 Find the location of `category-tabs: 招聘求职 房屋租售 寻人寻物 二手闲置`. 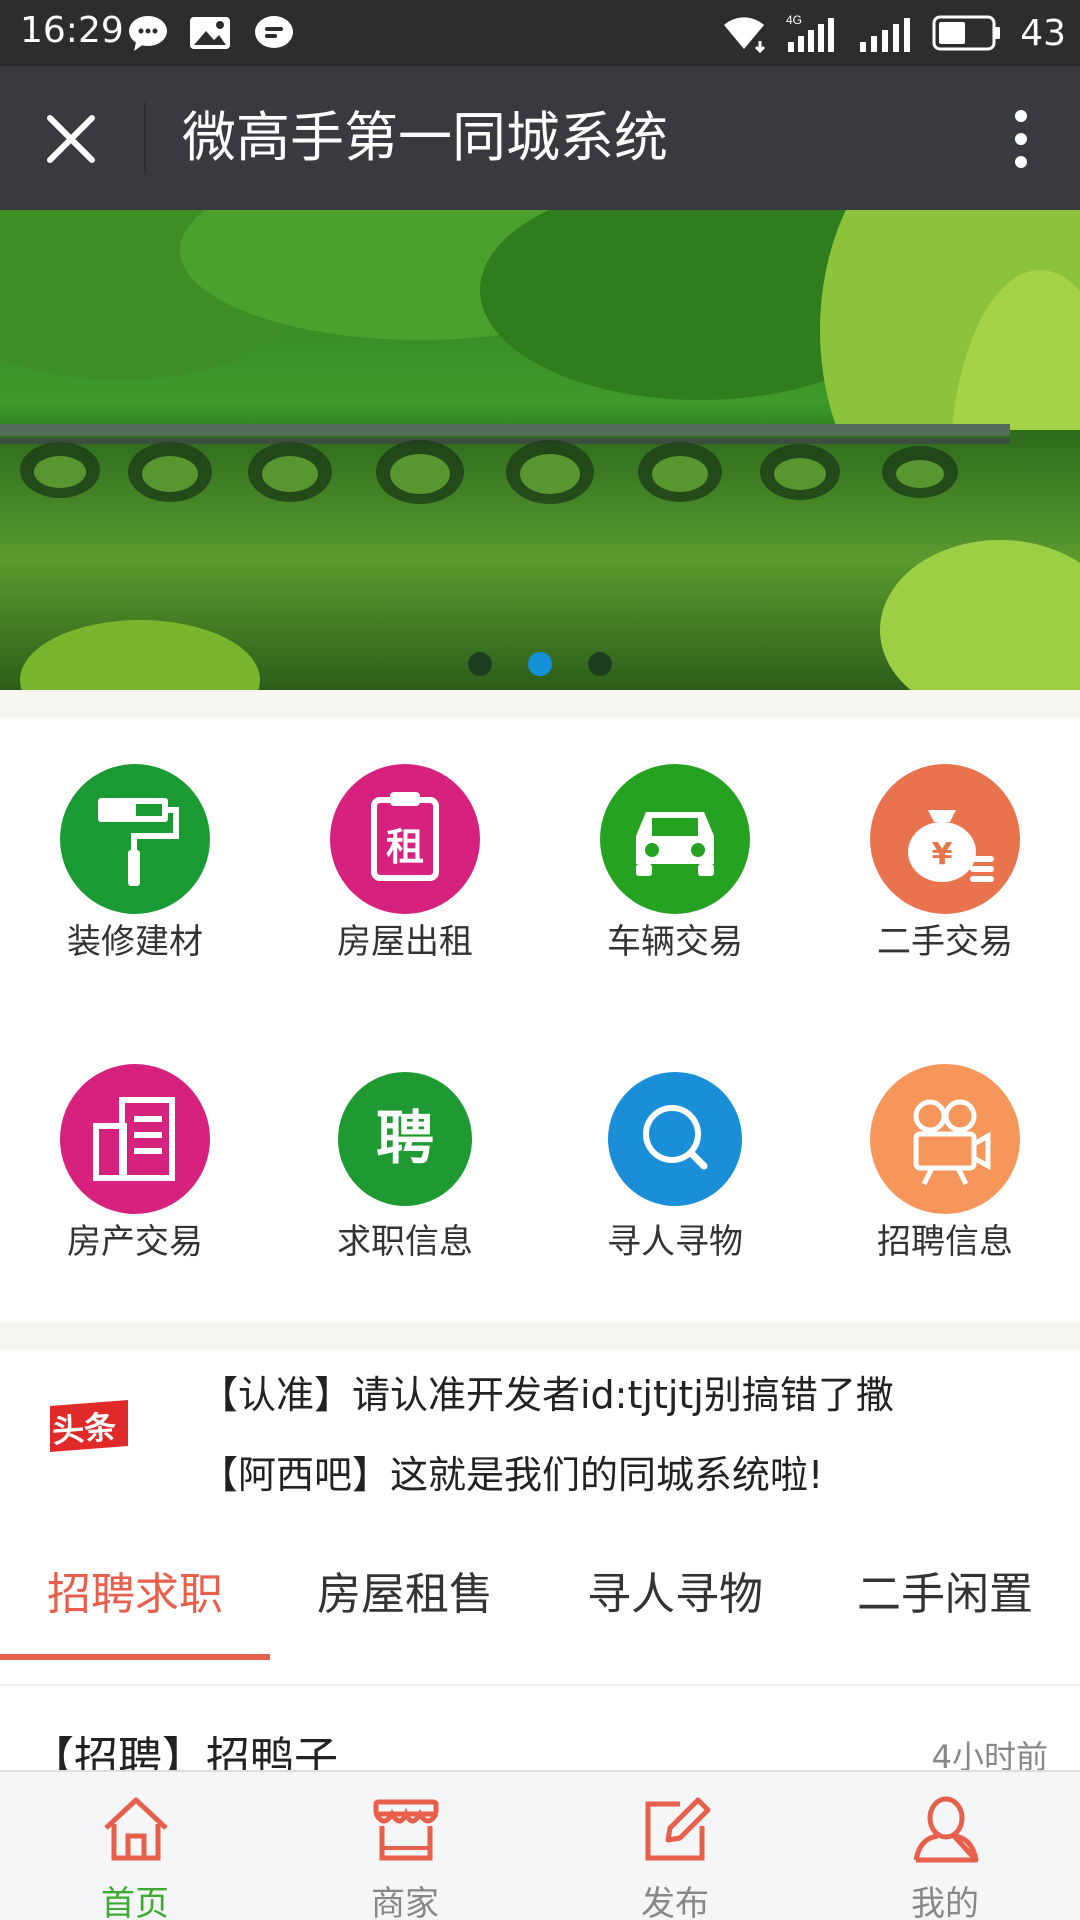

category-tabs: 招聘求职 房屋租售 寻人寻物 二手闲置 is located at coordinates (540, 1613).